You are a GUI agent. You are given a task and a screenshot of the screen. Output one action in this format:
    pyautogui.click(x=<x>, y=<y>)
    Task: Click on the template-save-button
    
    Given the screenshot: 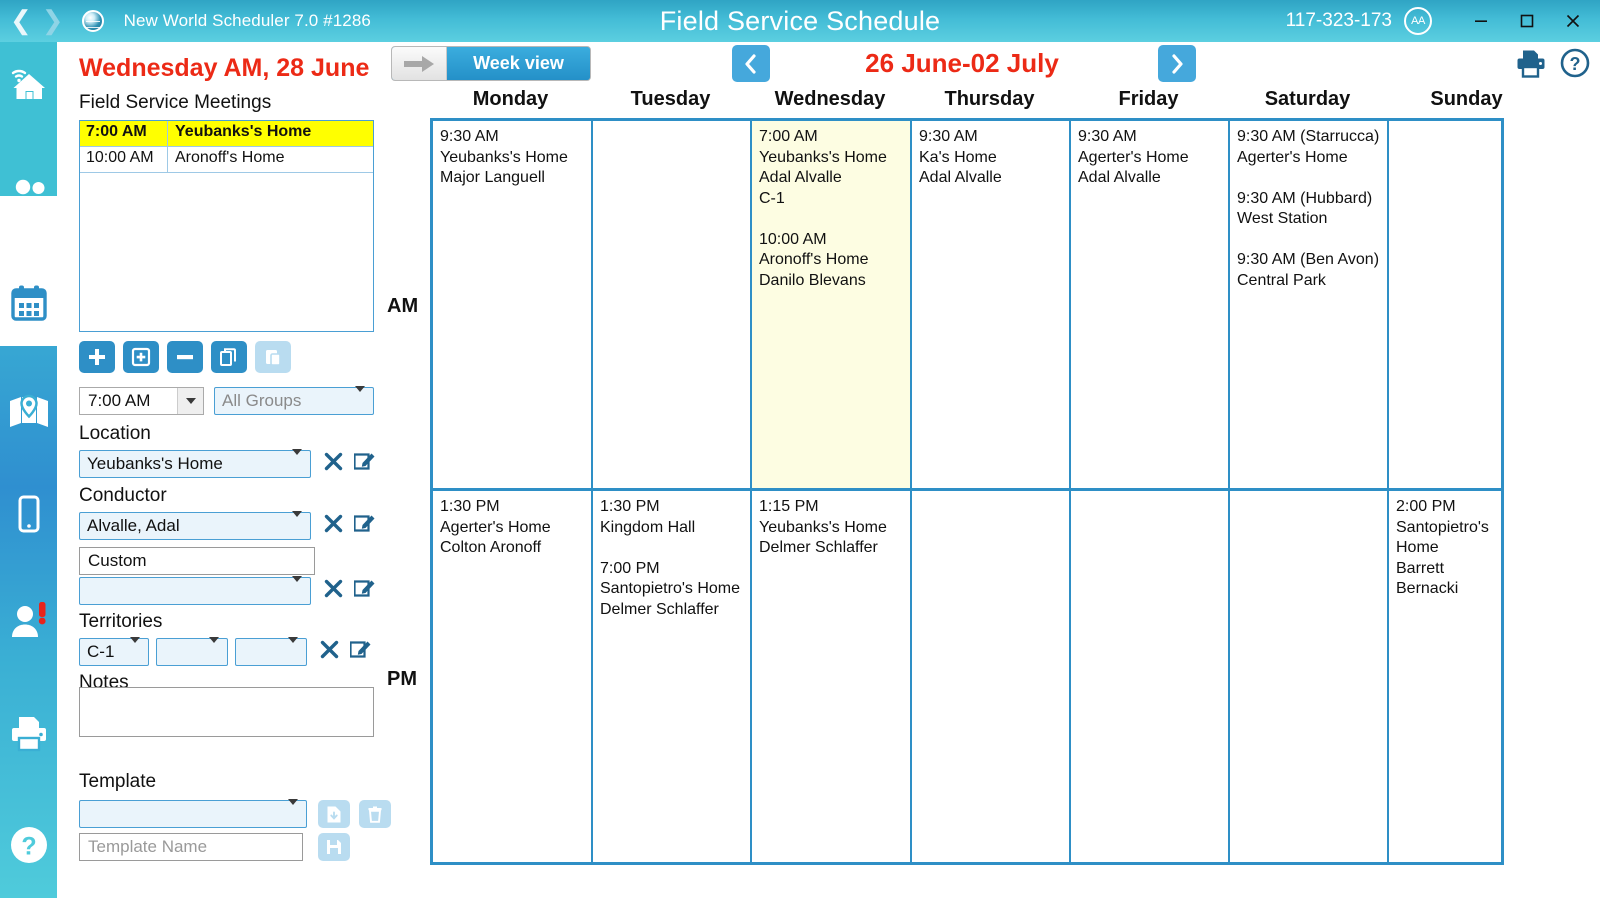 What is the action you would take?
    pyautogui.click(x=334, y=847)
    